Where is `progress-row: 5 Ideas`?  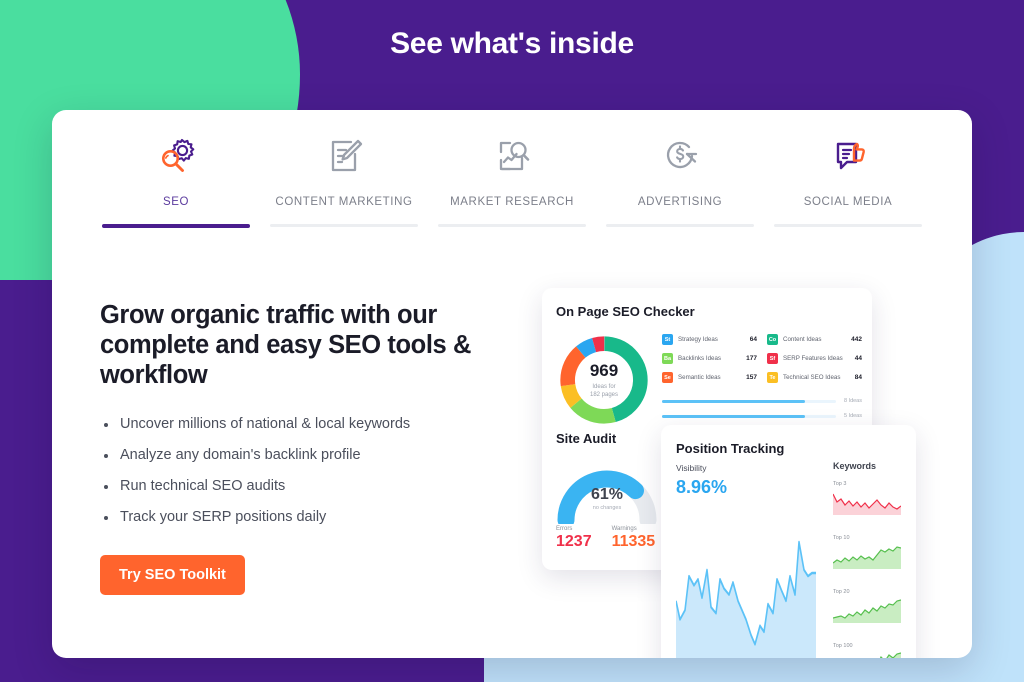 progress-row: 5 Ideas is located at coordinates (762, 416).